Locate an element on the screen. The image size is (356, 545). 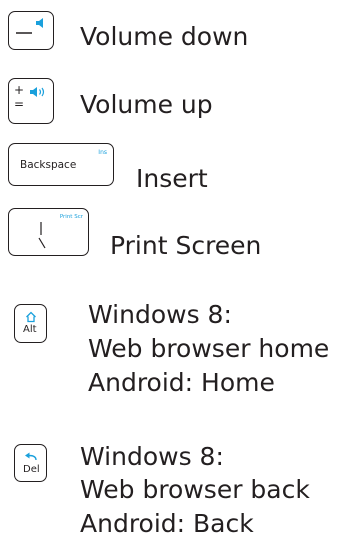
ins-corner-label: Ins is located at coordinates (102, 152).